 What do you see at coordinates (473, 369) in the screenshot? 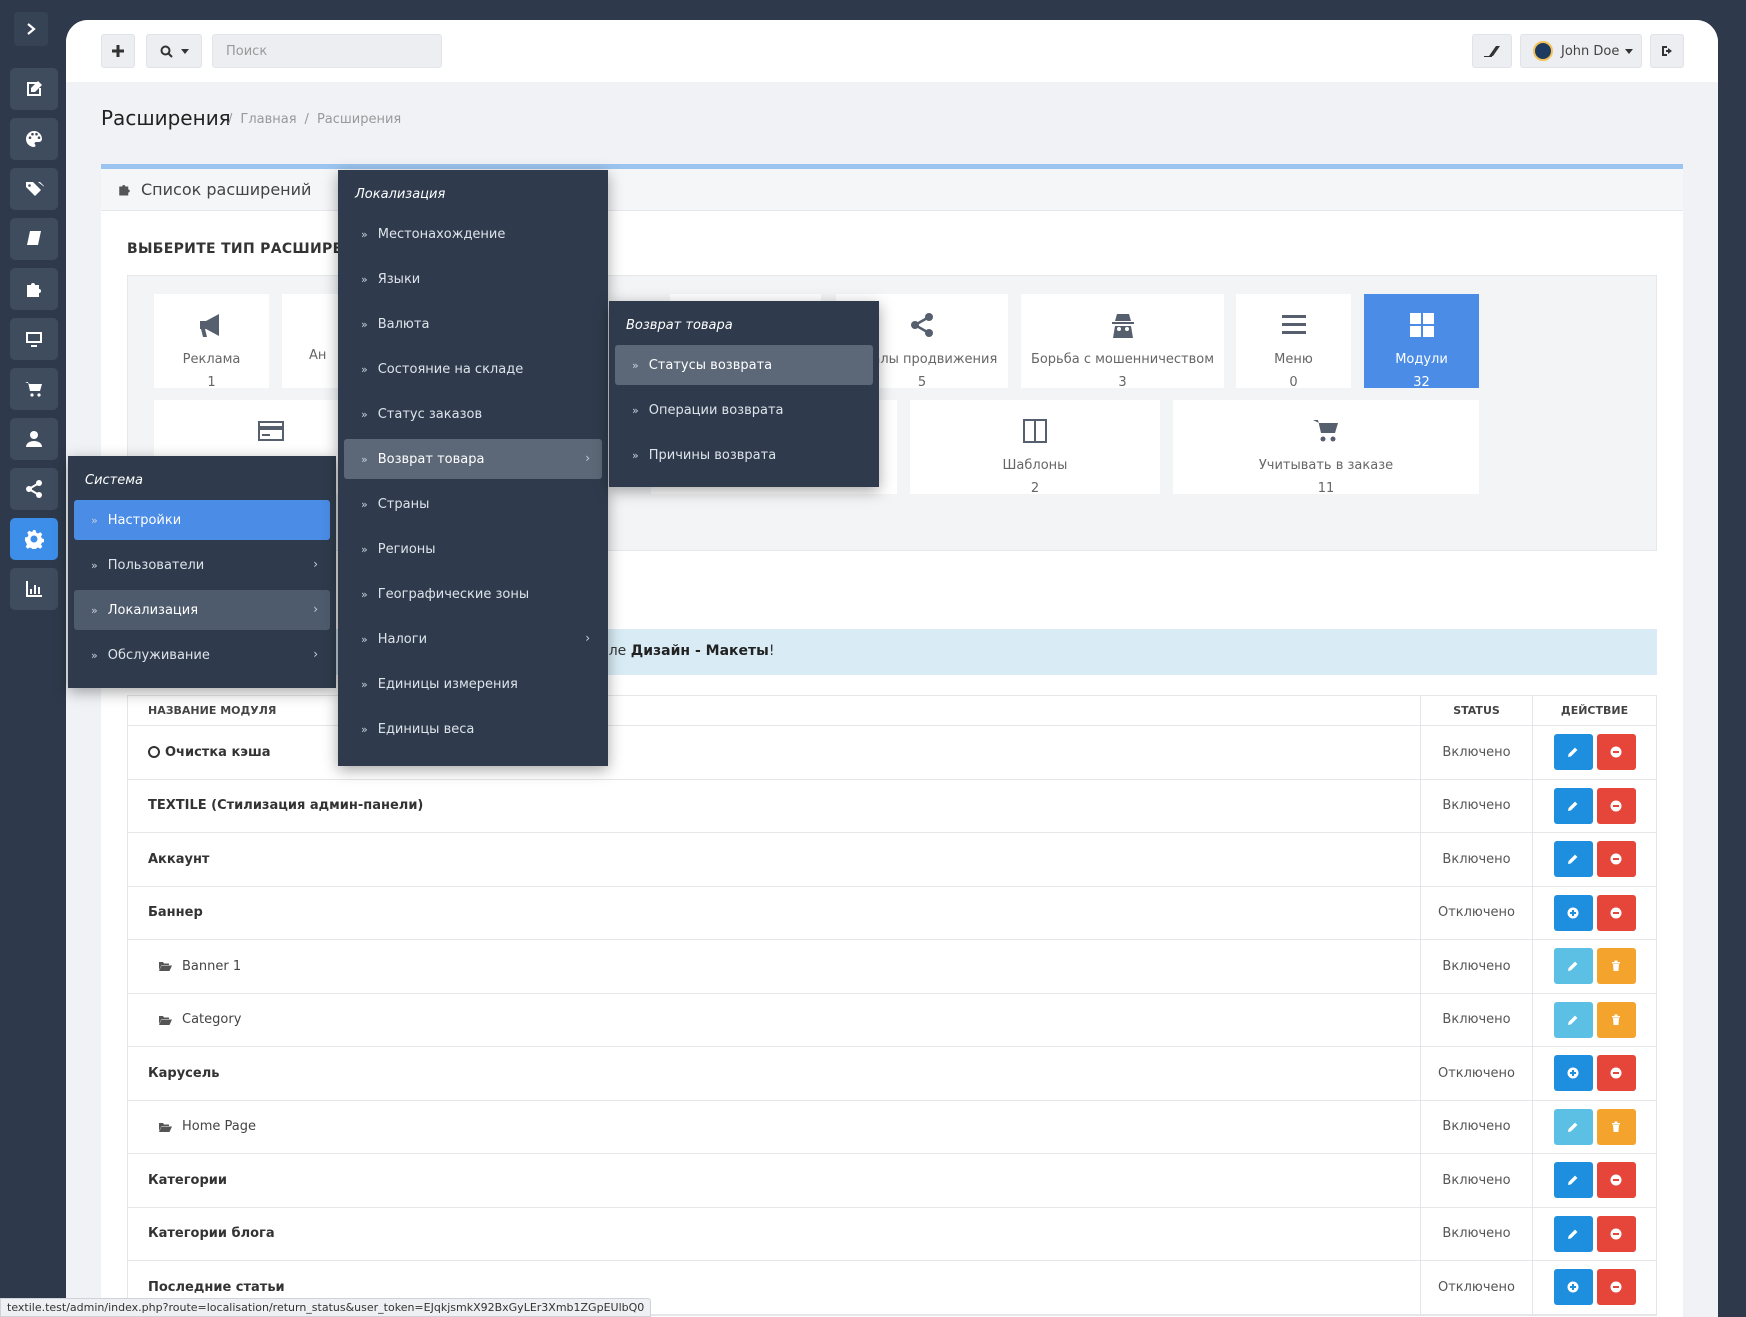
I see `menu-item-localisation-3: » Состояние на складе` at bounding box center [473, 369].